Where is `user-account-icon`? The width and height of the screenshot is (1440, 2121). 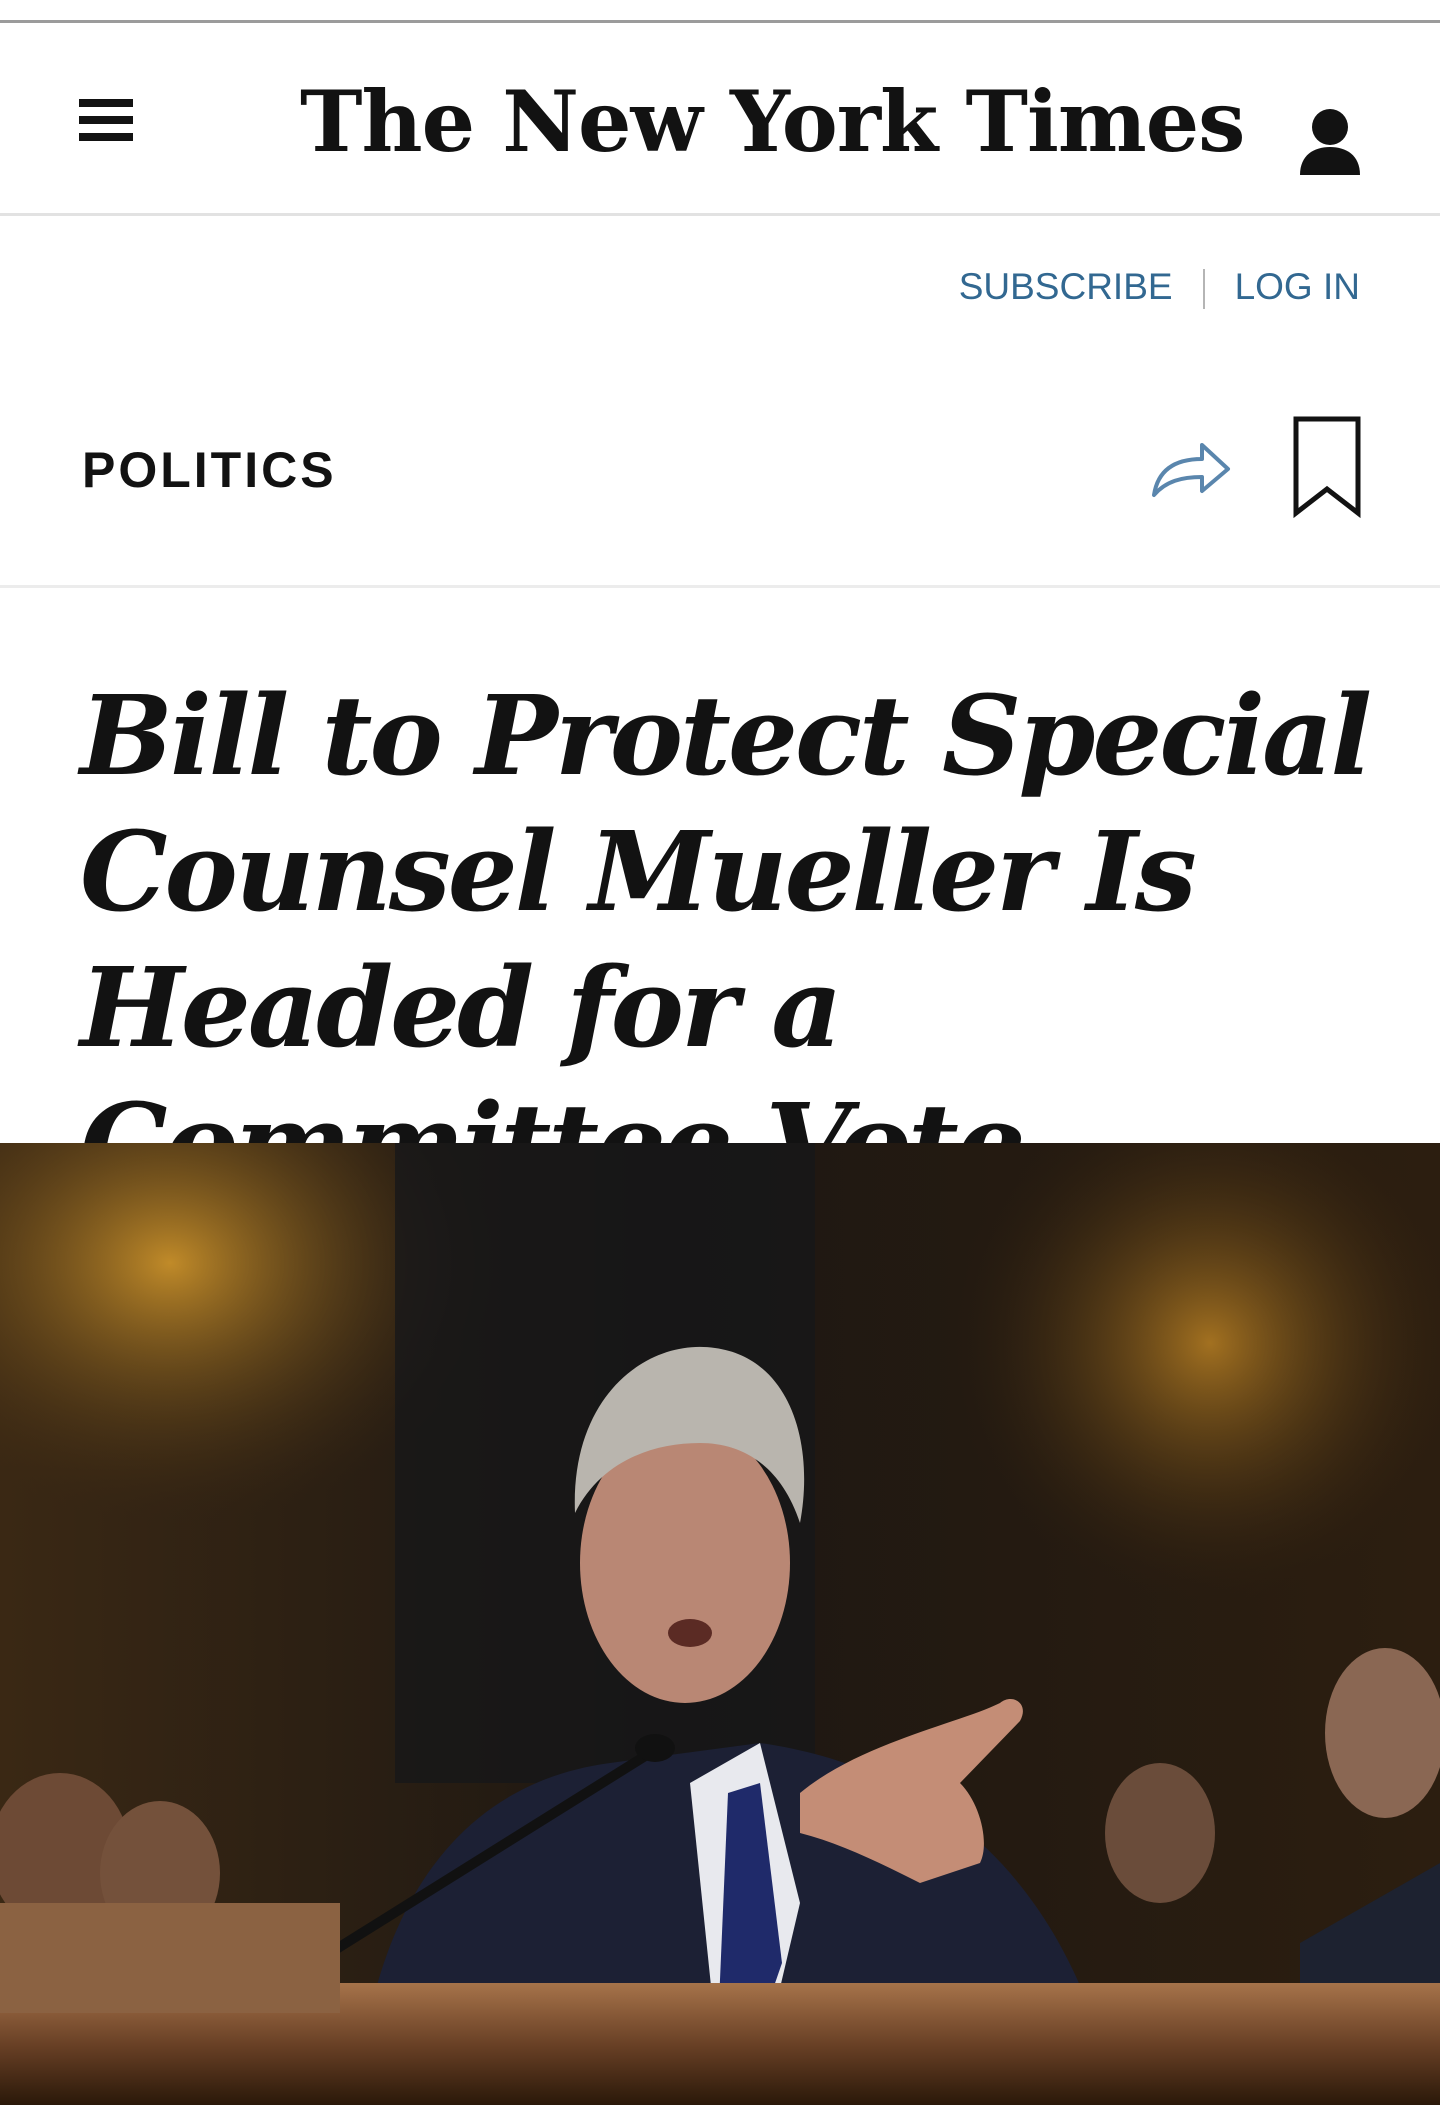
user-account-icon is located at coordinates (1330, 142).